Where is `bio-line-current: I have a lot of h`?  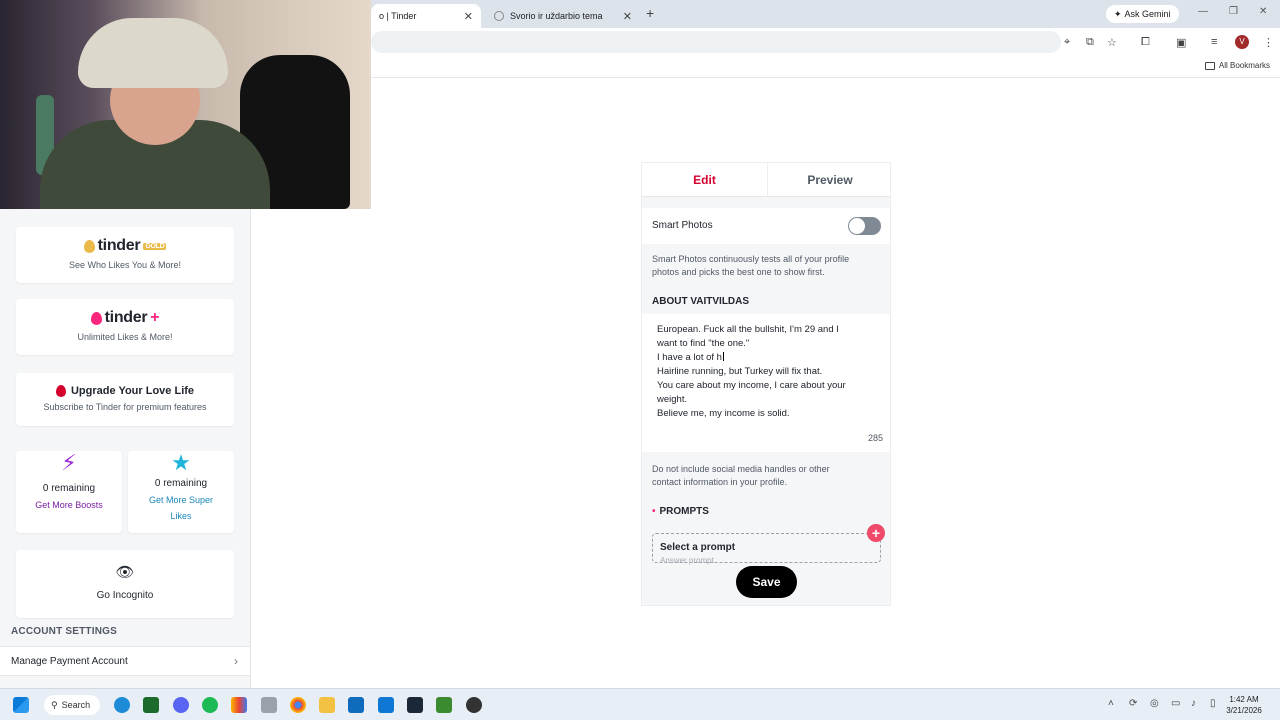 bio-line-current: I have a lot of h is located at coordinates (690, 357).